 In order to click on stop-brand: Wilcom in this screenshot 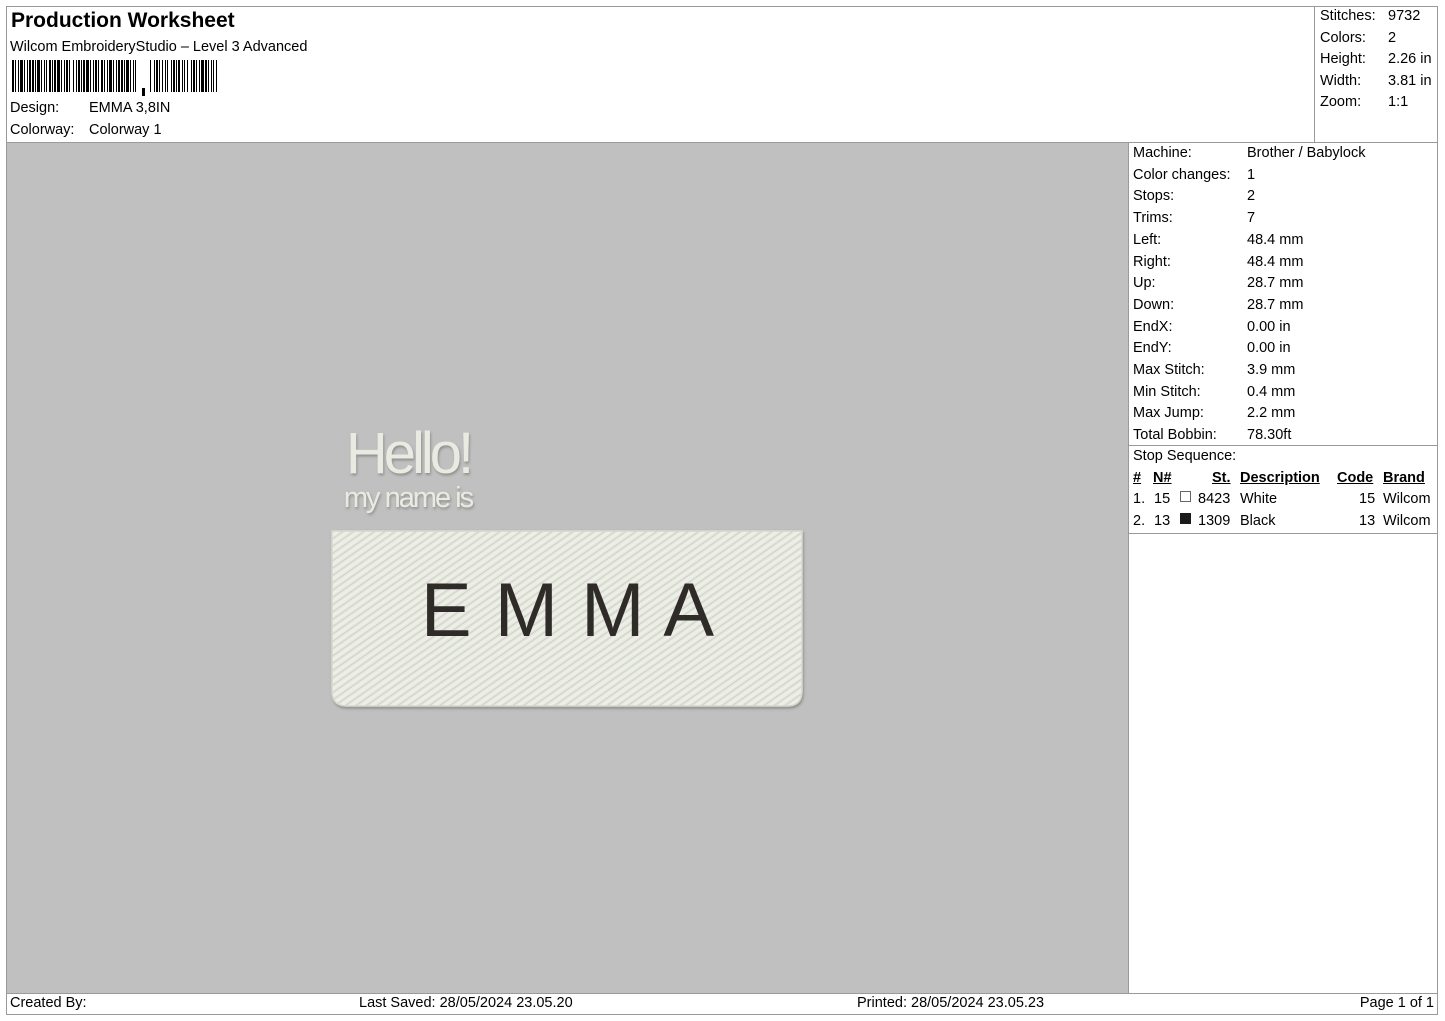, I will do `click(1407, 499)`.